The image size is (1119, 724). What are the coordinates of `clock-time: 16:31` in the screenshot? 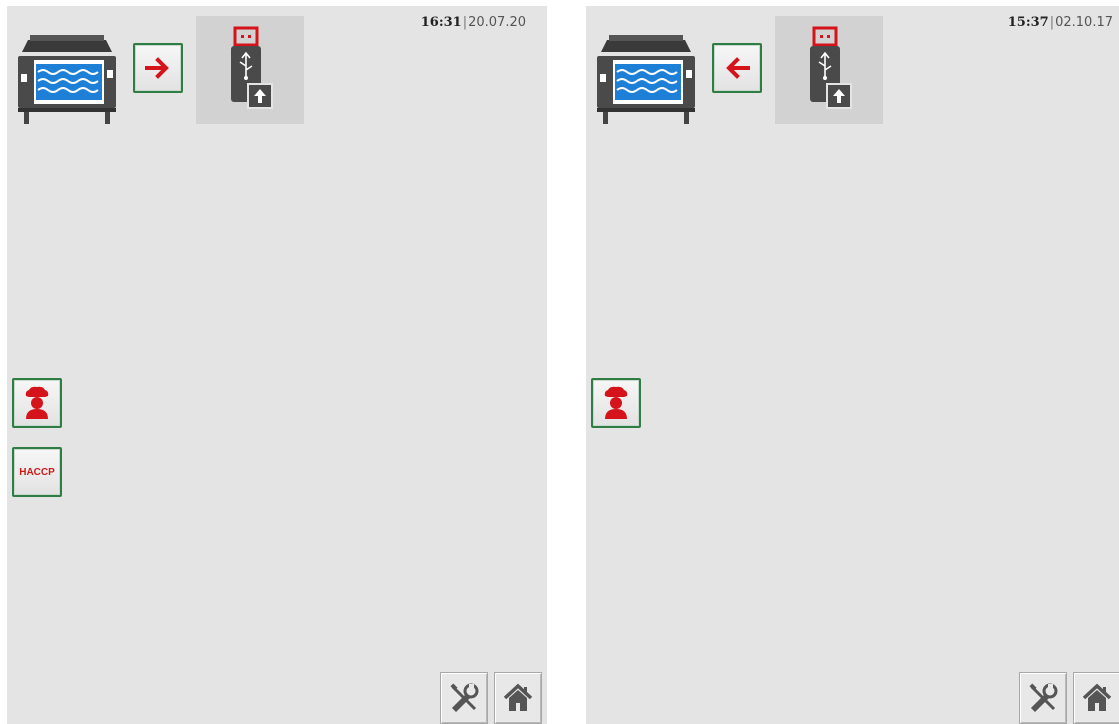 It's located at (441, 22).